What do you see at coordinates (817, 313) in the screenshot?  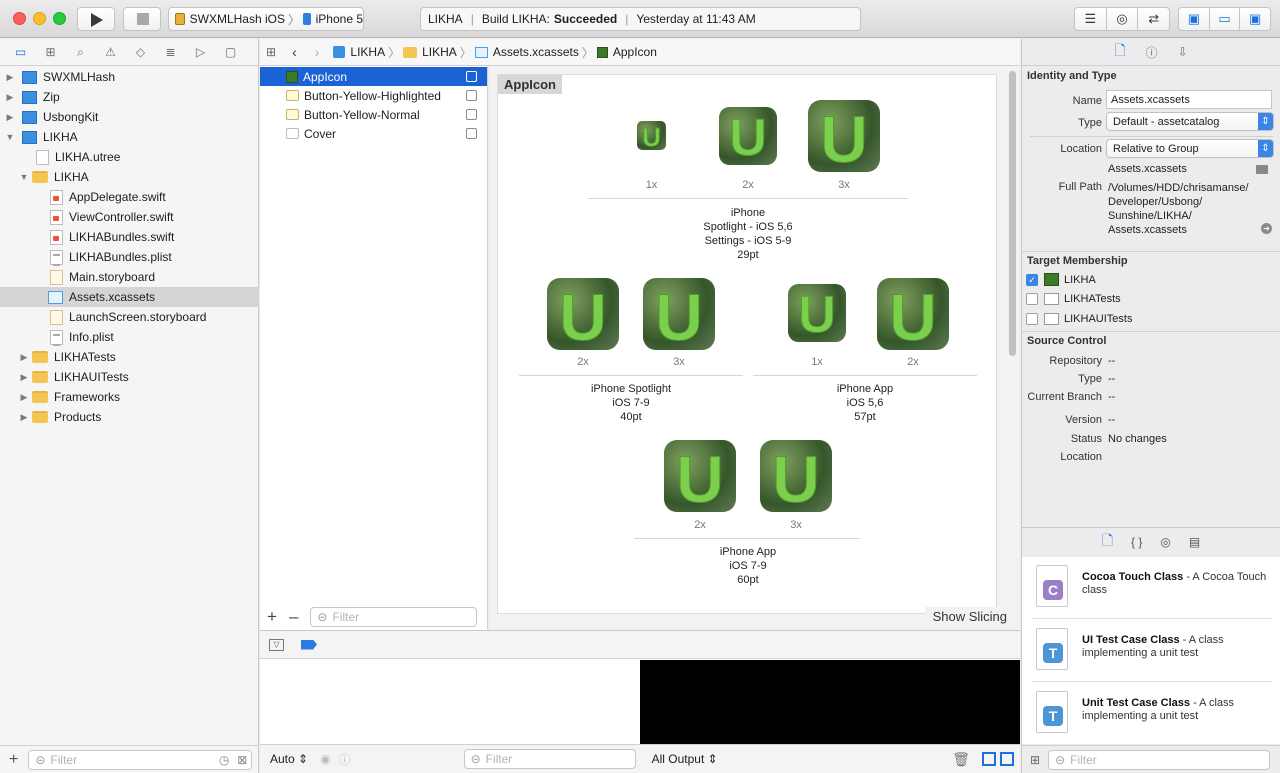 I see `icon-slot-57pt-1x: U` at bounding box center [817, 313].